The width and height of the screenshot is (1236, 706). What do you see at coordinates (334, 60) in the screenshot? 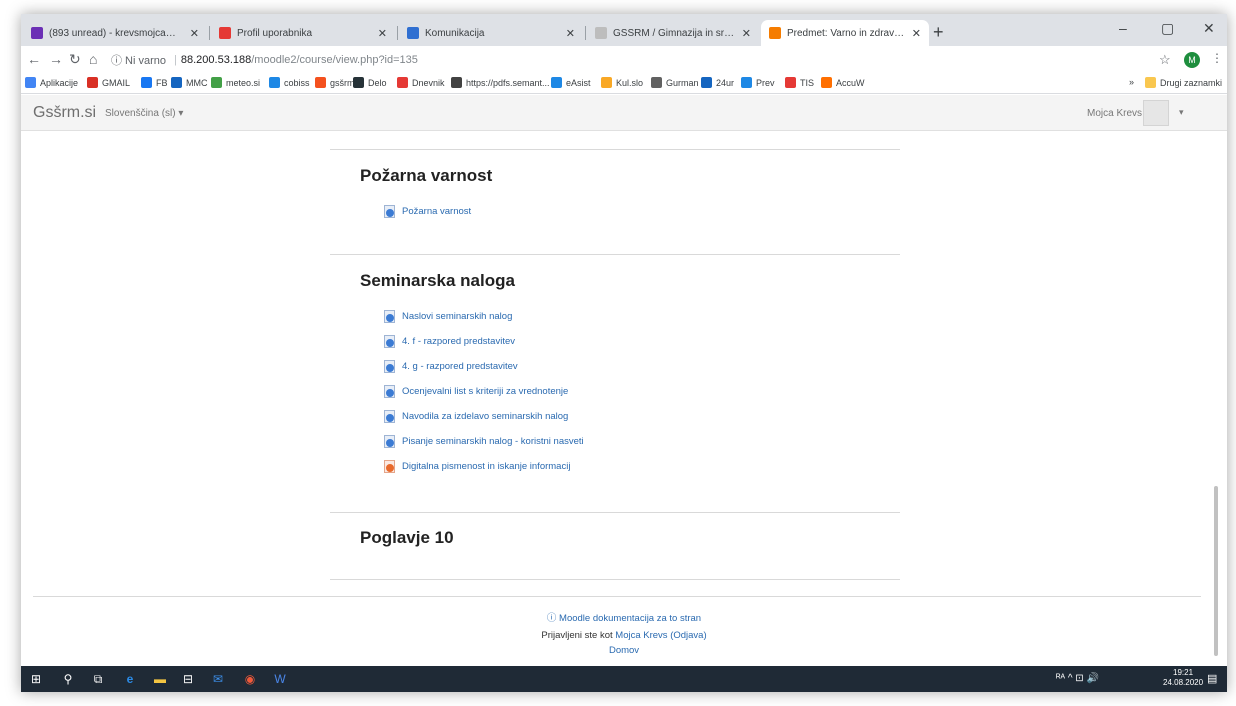
I see `url-path: /moodle2/course/view.php?id=135` at bounding box center [334, 60].